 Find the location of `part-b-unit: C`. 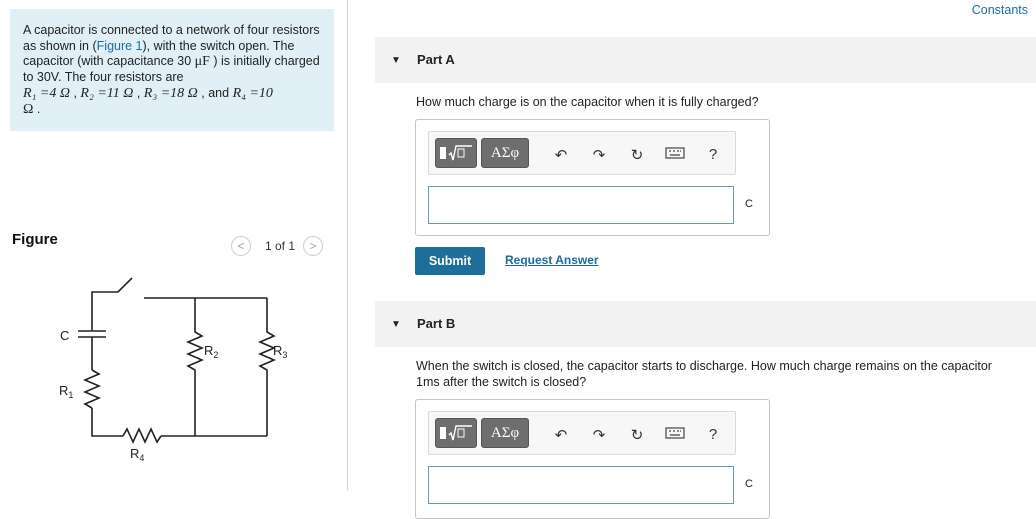

part-b-unit: C is located at coordinates (749, 484).